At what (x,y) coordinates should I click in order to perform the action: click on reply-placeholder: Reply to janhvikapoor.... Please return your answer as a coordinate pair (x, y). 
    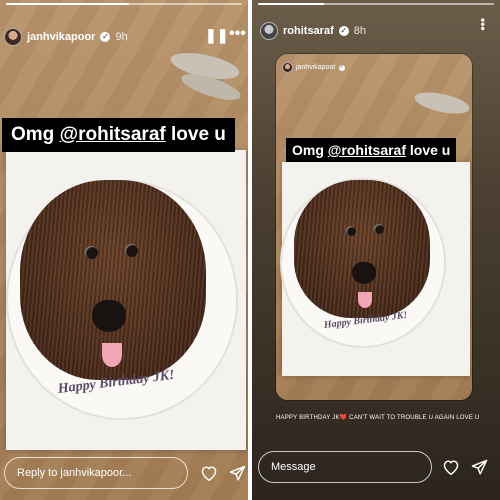
    Looking at the image, I should click on (74, 473).